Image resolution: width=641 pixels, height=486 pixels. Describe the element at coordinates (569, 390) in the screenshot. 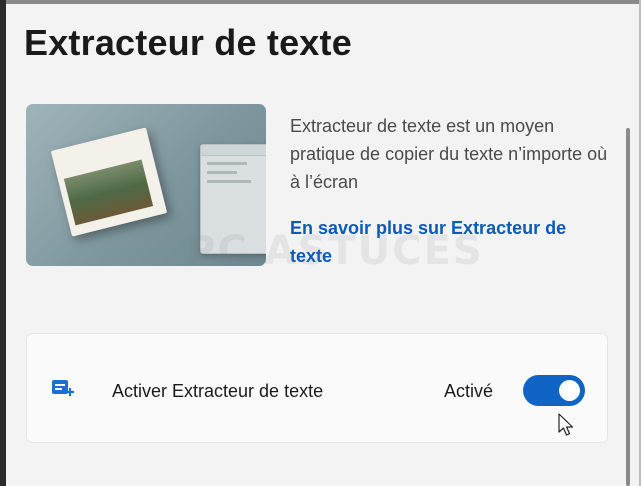

I see `toggle-knob` at that location.